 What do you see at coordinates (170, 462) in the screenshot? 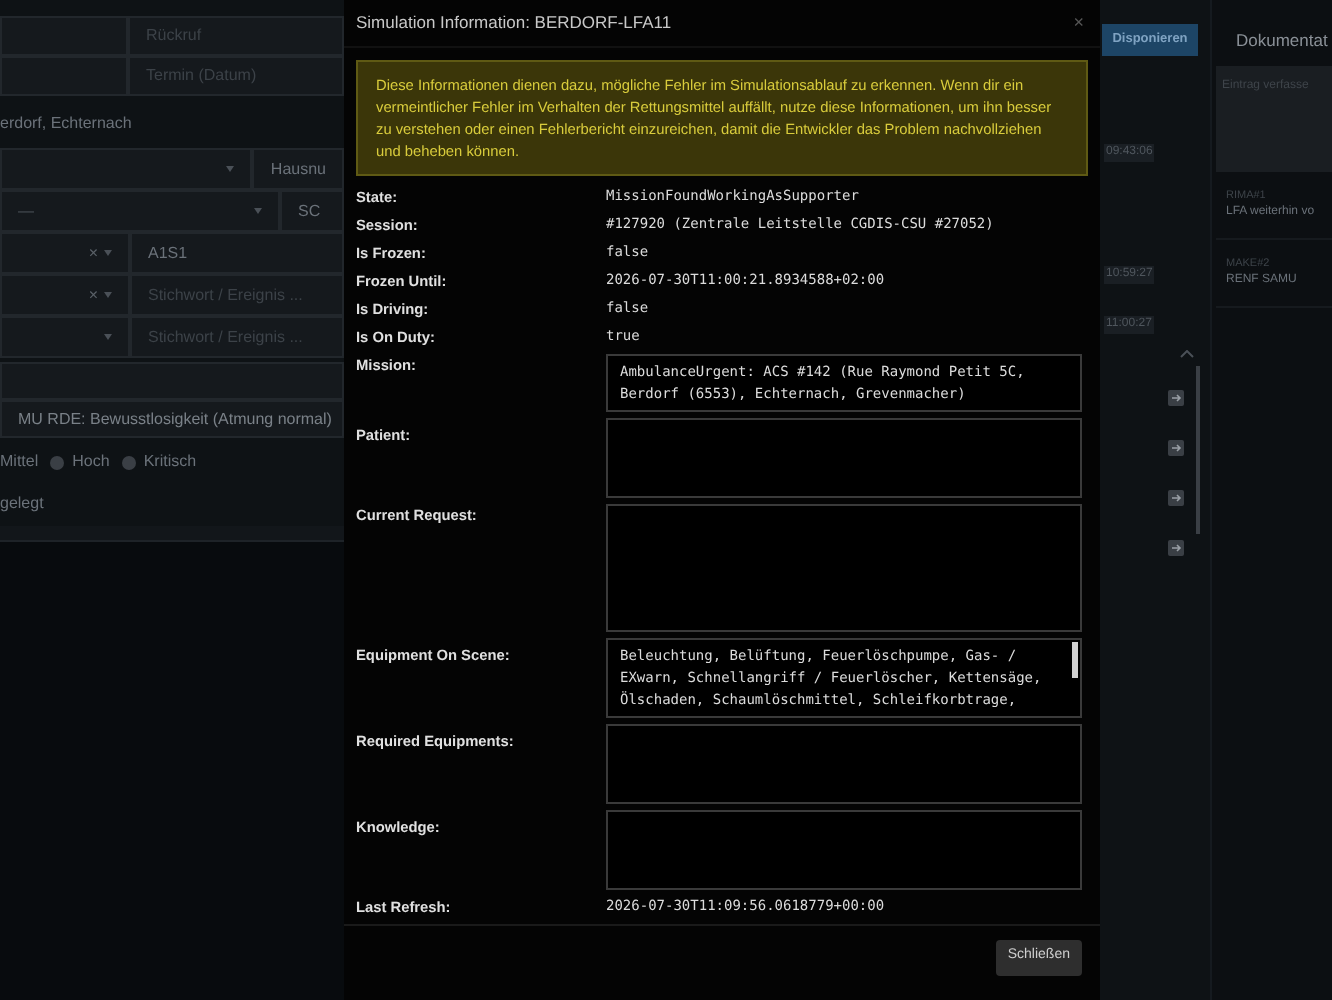
I see `radio-label: Kritisch` at bounding box center [170, 462].